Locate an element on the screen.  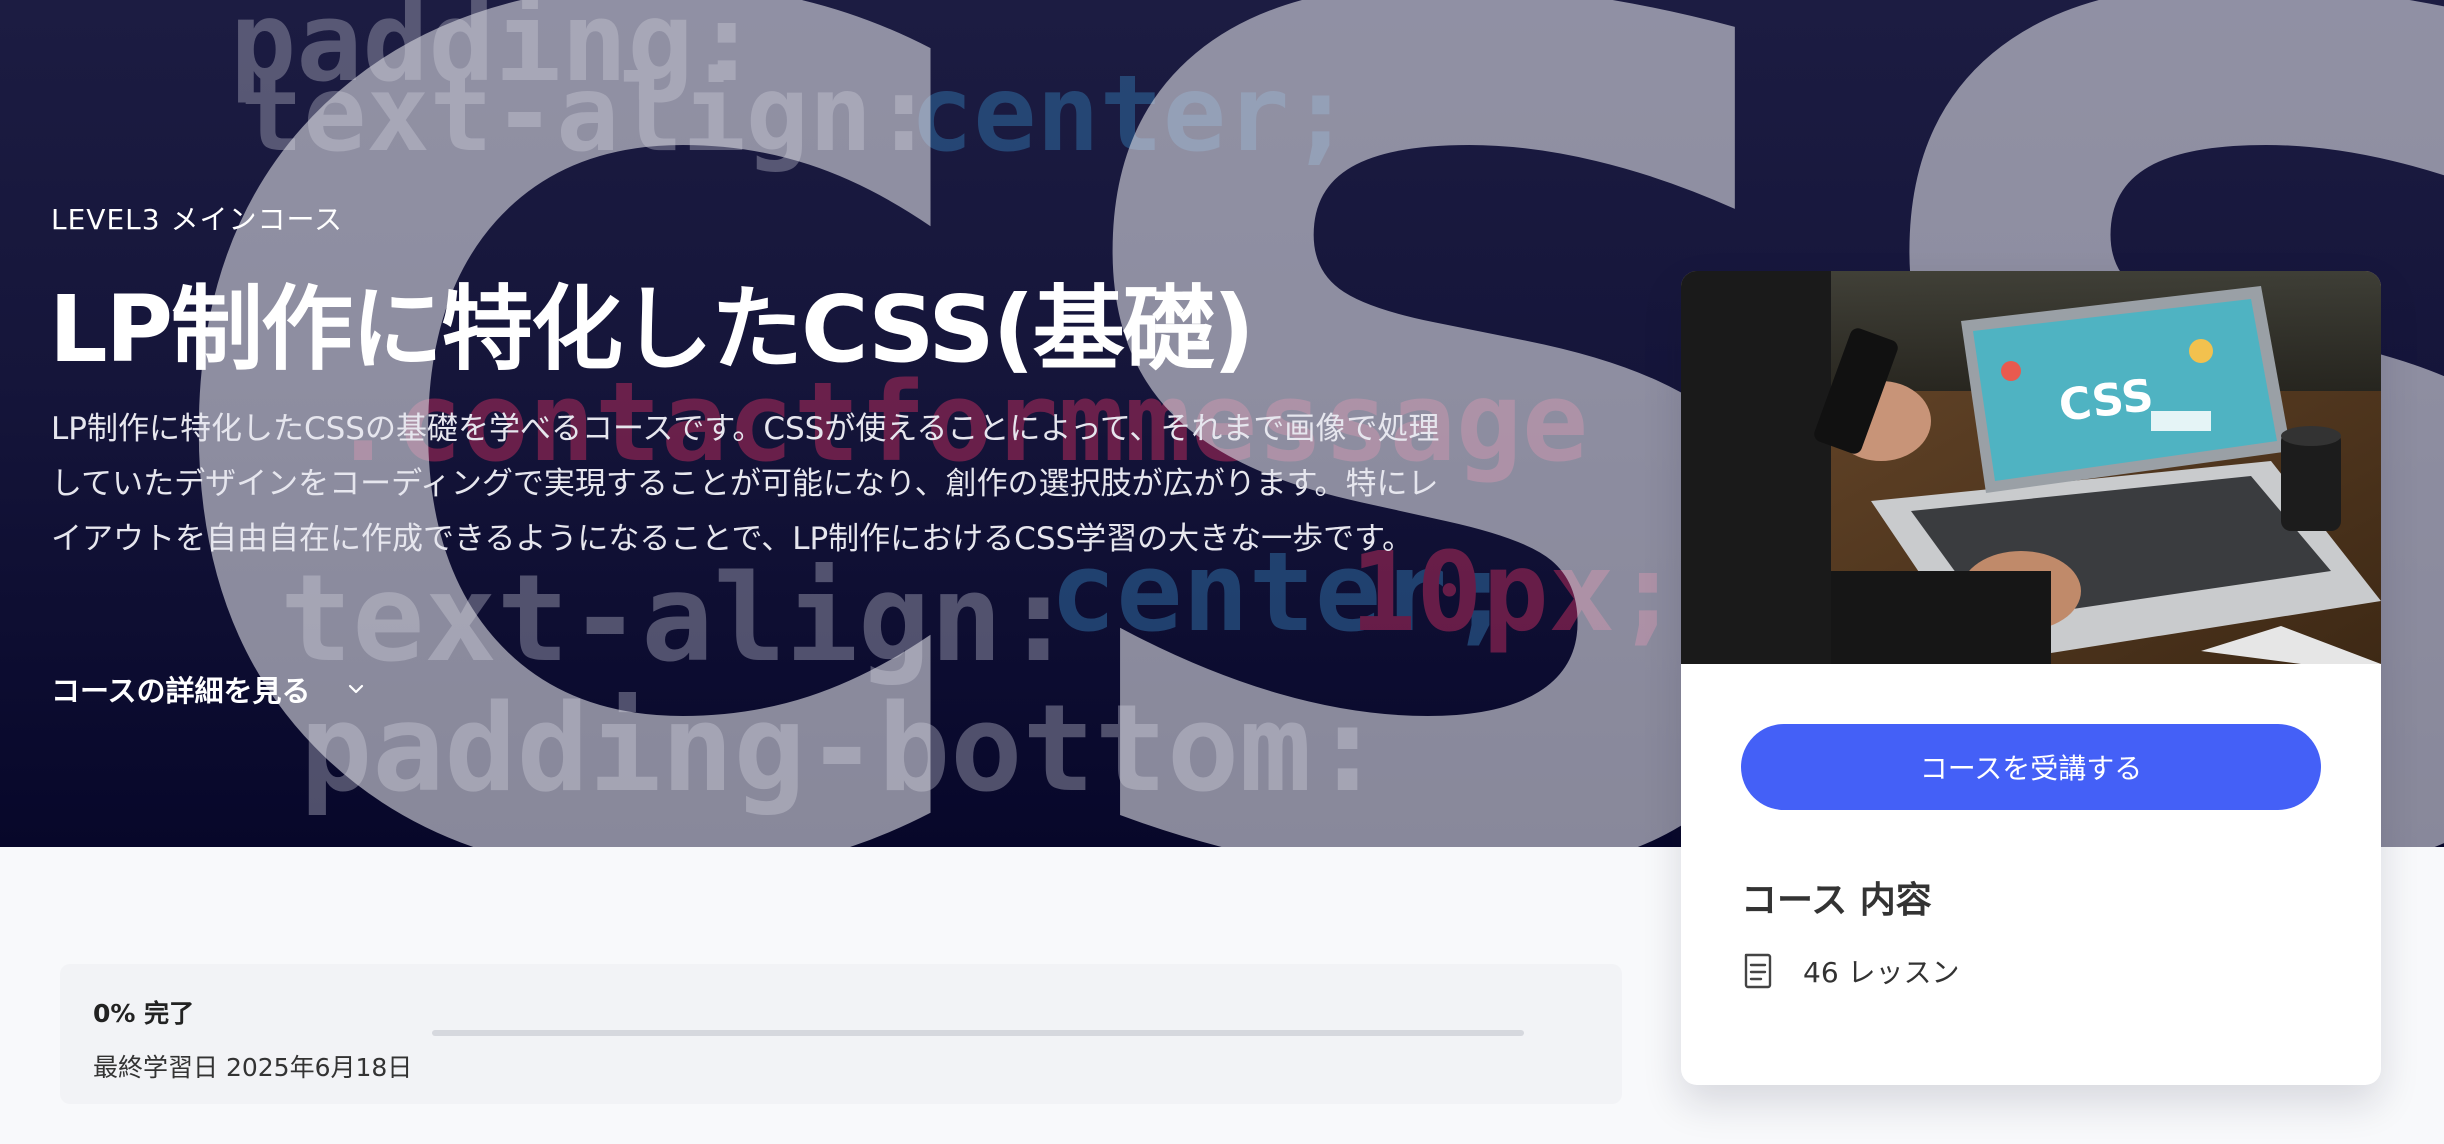
course-level-label: LEVEL3 メインコース is located at coordinates (197, 219).